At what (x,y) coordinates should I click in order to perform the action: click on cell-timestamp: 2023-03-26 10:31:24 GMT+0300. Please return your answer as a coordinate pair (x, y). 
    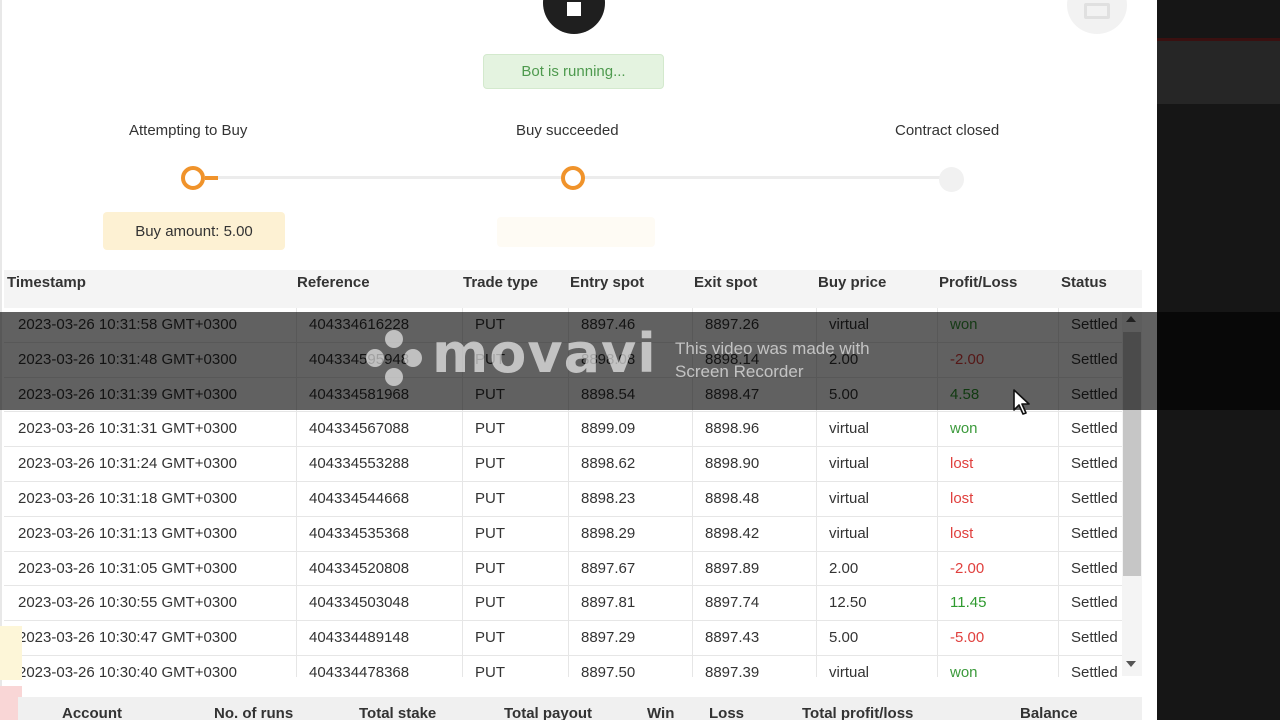
    Looking at the image, I should click on (127, 464).